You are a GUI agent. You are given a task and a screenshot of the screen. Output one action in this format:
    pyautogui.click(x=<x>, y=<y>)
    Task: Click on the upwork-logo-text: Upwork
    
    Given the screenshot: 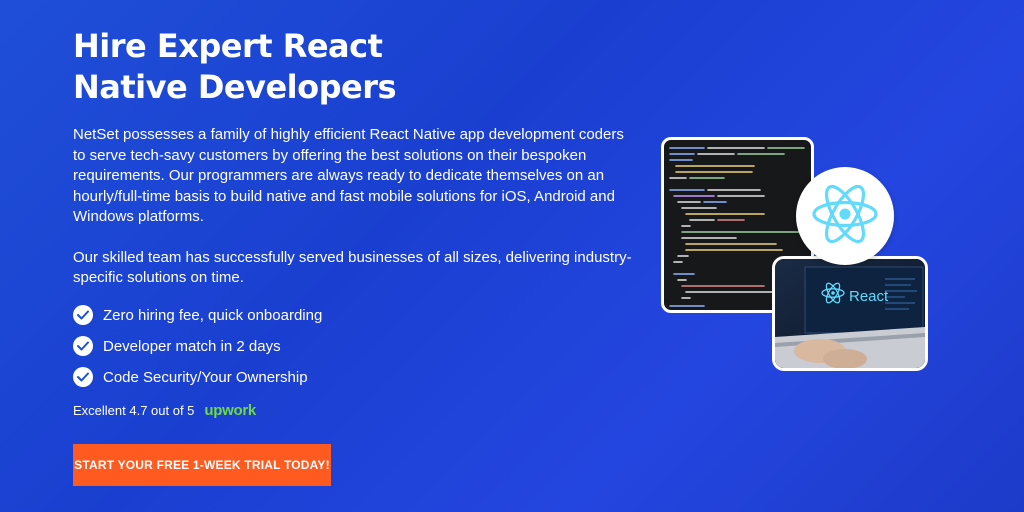 What is the action you would take?
    pyautogui.click(x=230, y=410)
    